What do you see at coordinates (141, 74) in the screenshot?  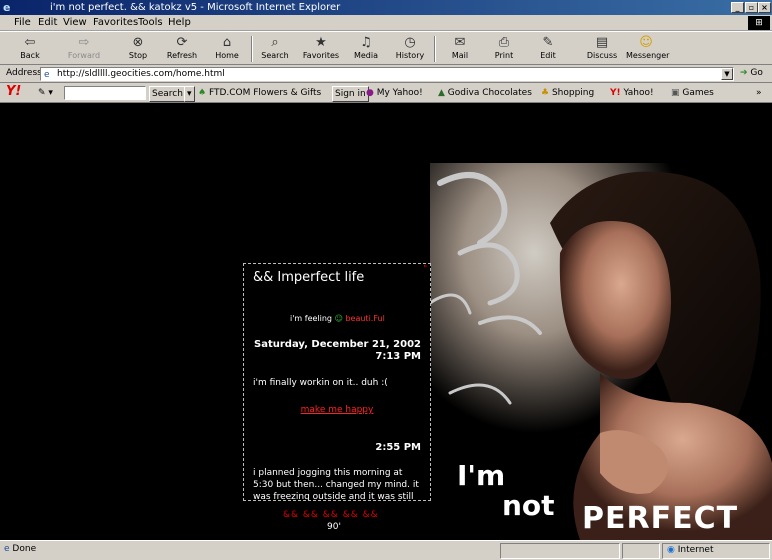 I see `address-url: http://sldllll.geocities.com/home.html` at bounding box center [141, 74].